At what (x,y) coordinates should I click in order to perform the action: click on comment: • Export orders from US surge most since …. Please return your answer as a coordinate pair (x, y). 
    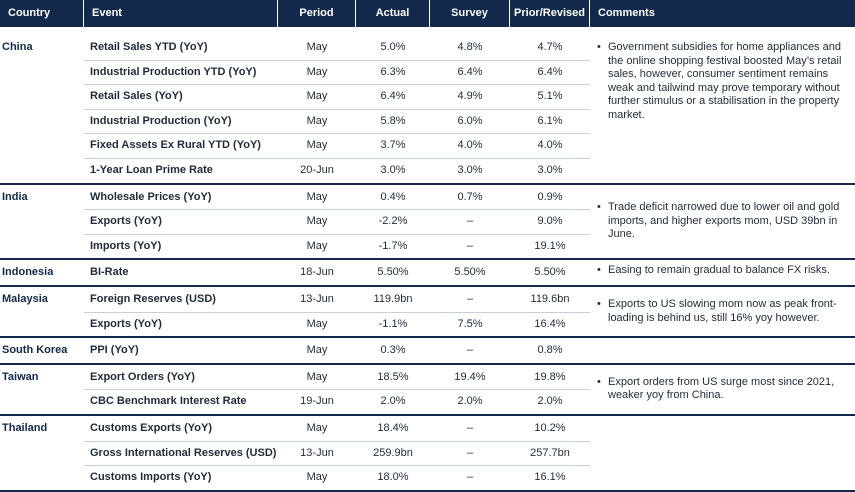
    Looking at the image, I should click on (723, 389).